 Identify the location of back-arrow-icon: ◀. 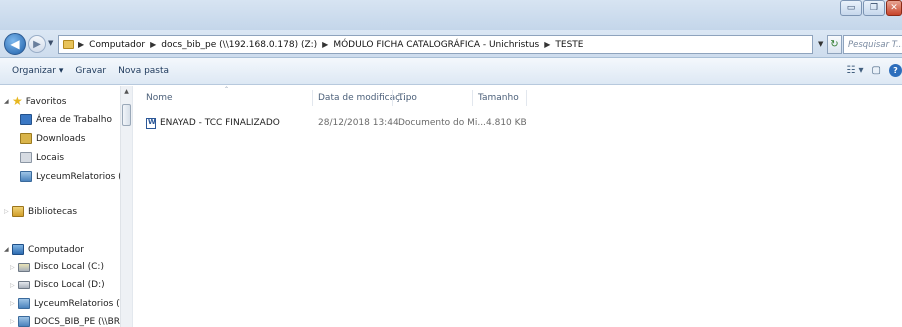
(15, 44).